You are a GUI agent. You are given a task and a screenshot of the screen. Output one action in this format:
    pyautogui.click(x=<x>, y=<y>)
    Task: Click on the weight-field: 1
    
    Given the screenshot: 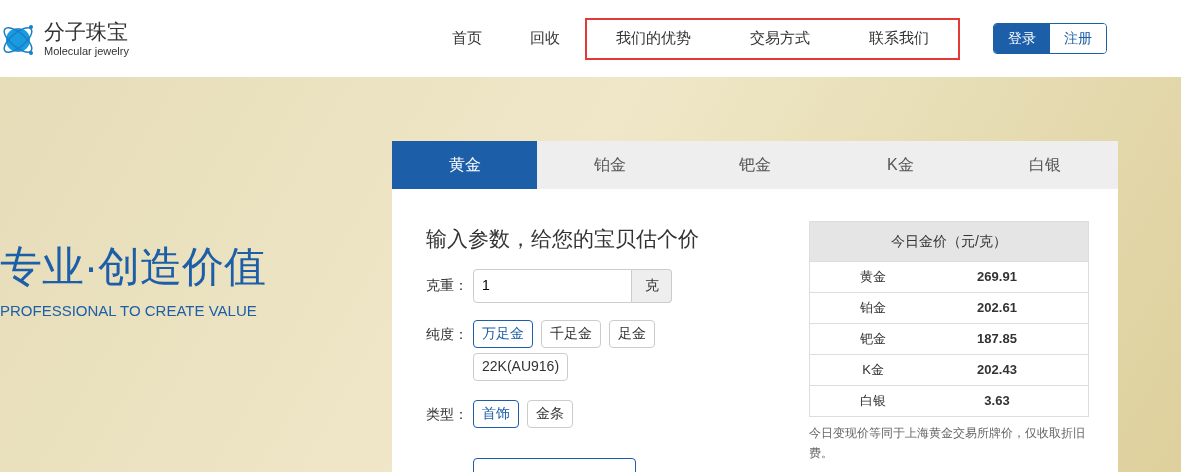 What is the action you would take?
    pyautogui.click(x=552, y=285)
    